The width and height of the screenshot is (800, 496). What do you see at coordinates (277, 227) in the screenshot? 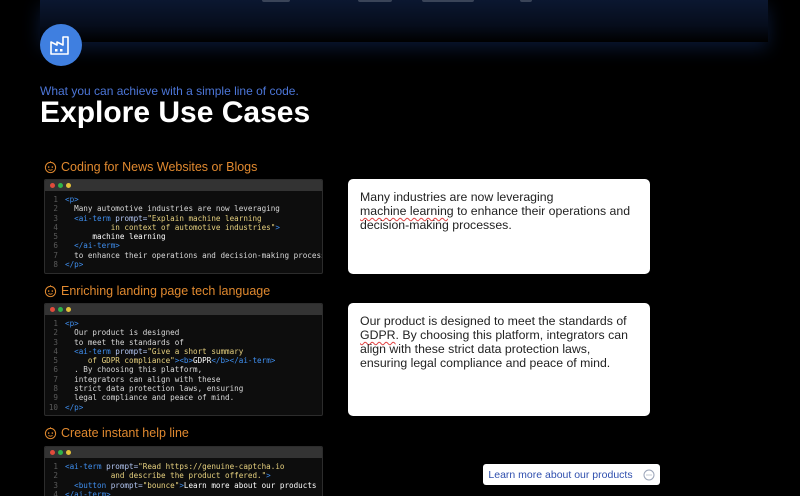
I see `code-token: >` at bounding box center [277, 227].